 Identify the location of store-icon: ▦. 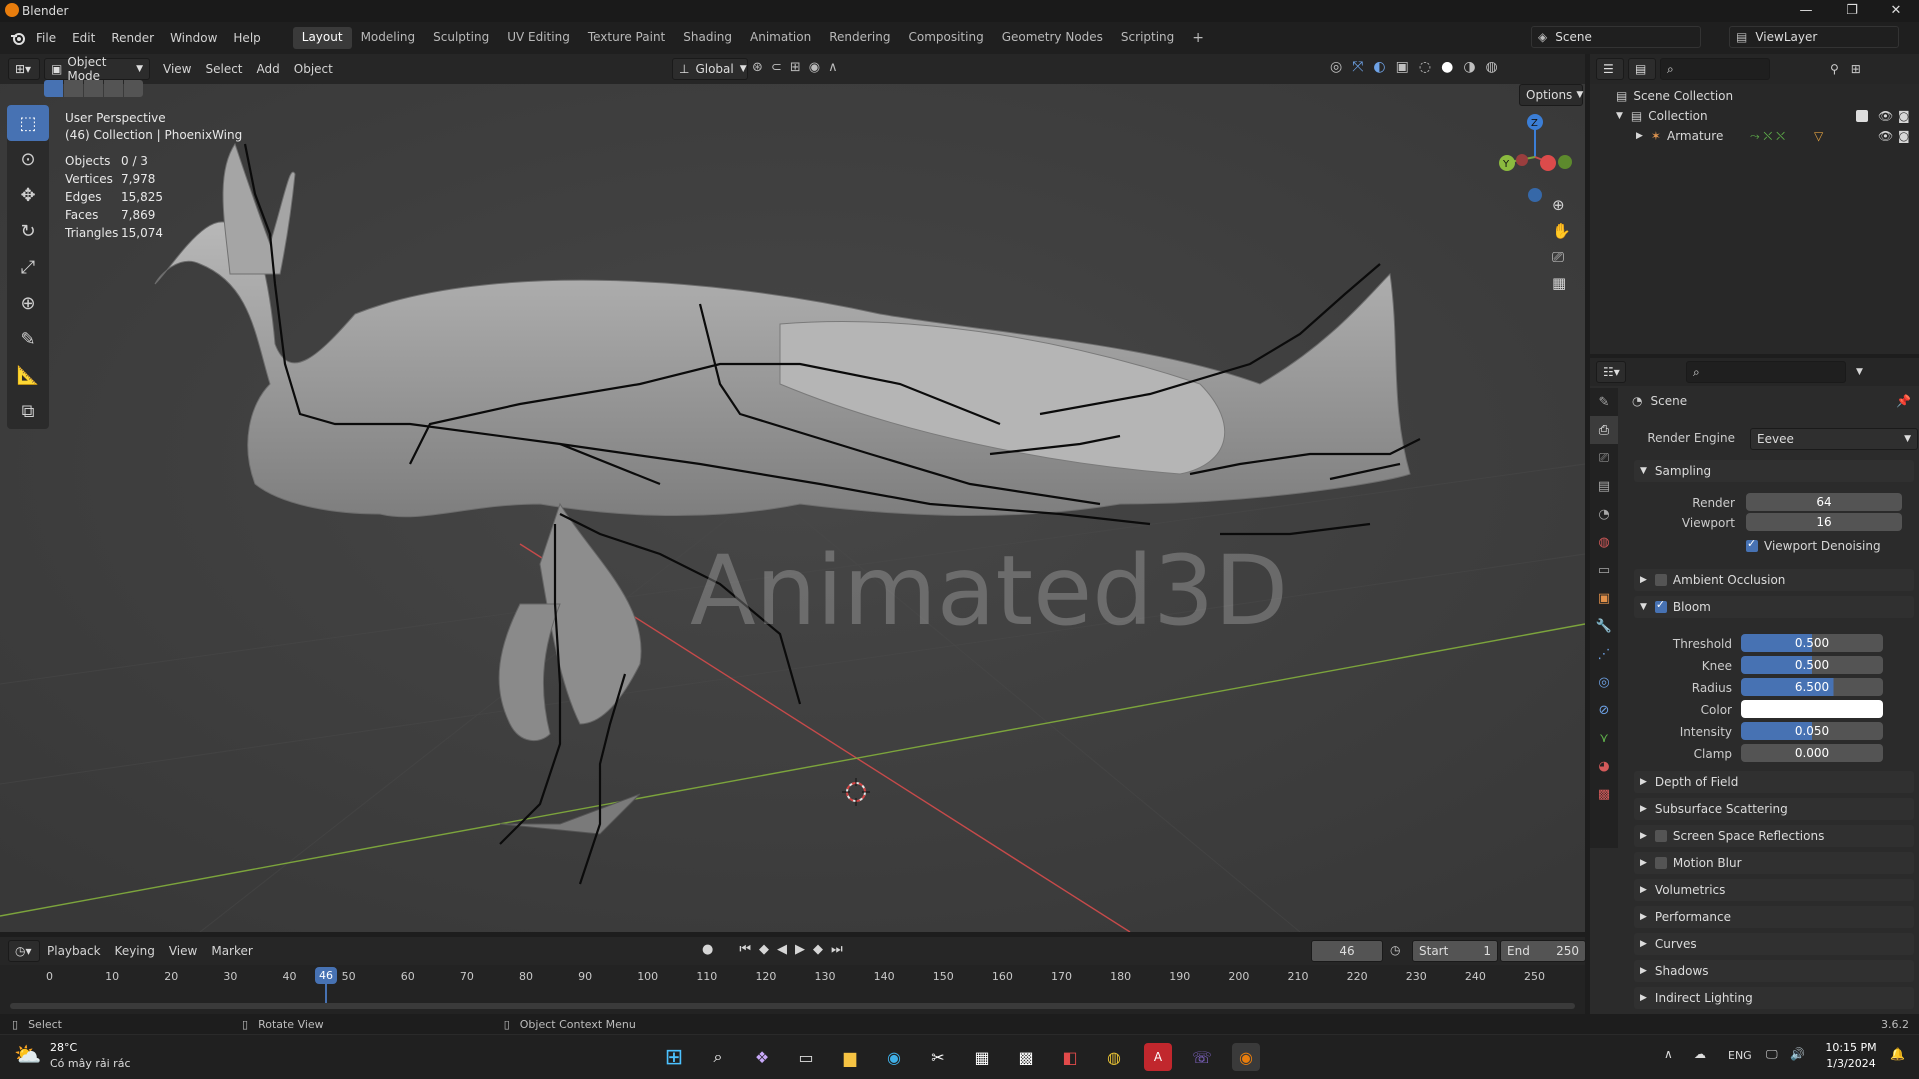
(982, 1057).